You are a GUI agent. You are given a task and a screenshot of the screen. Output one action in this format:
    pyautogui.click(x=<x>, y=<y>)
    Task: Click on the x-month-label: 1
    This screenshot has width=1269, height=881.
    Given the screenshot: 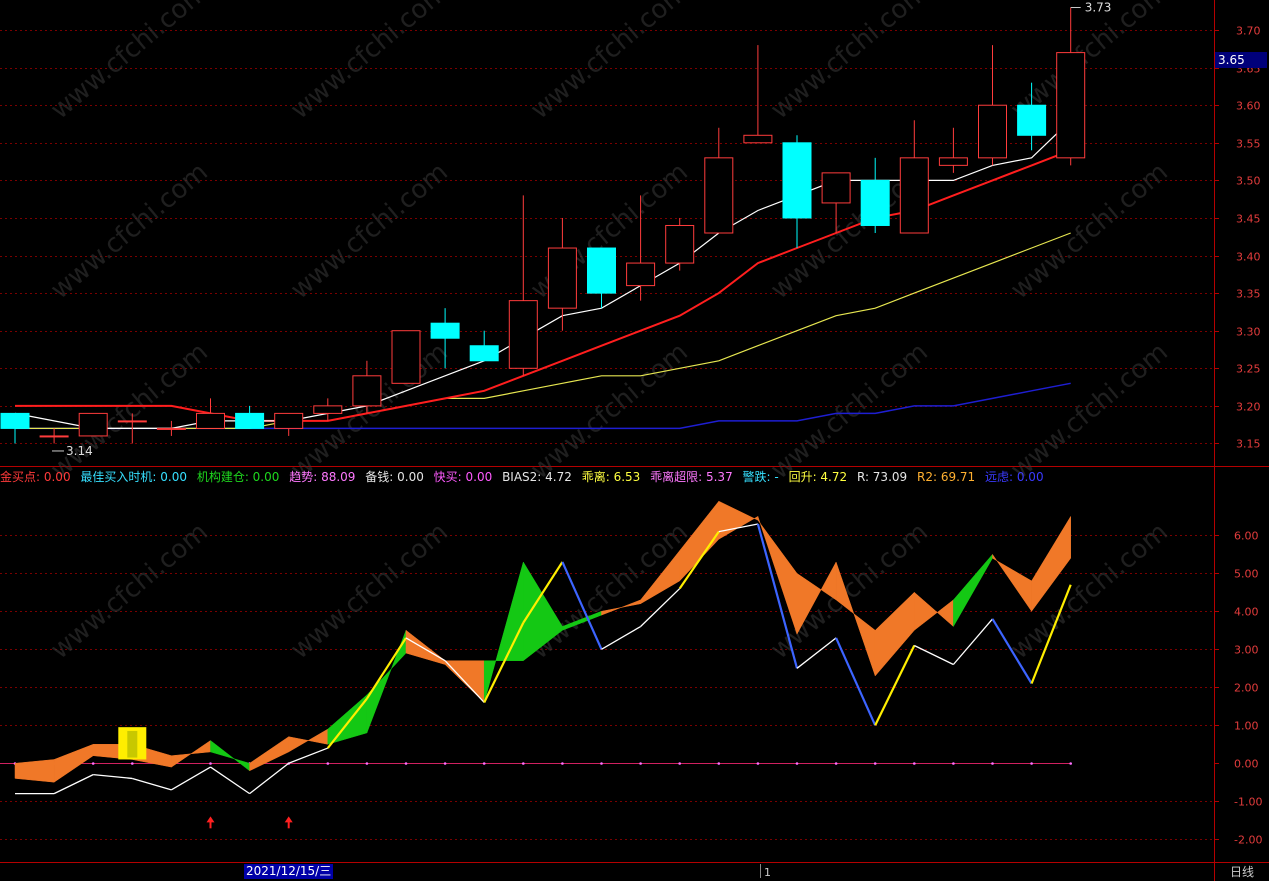 What is the action you would take?
    pyautogui.click(x=767, y=872)
    